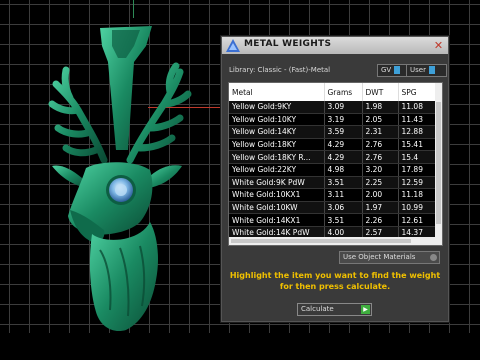  What do you see at coordinates (317, 309) in the screenshot?
I see `calculate-label: Calculate` at bounding box center [317, 309].